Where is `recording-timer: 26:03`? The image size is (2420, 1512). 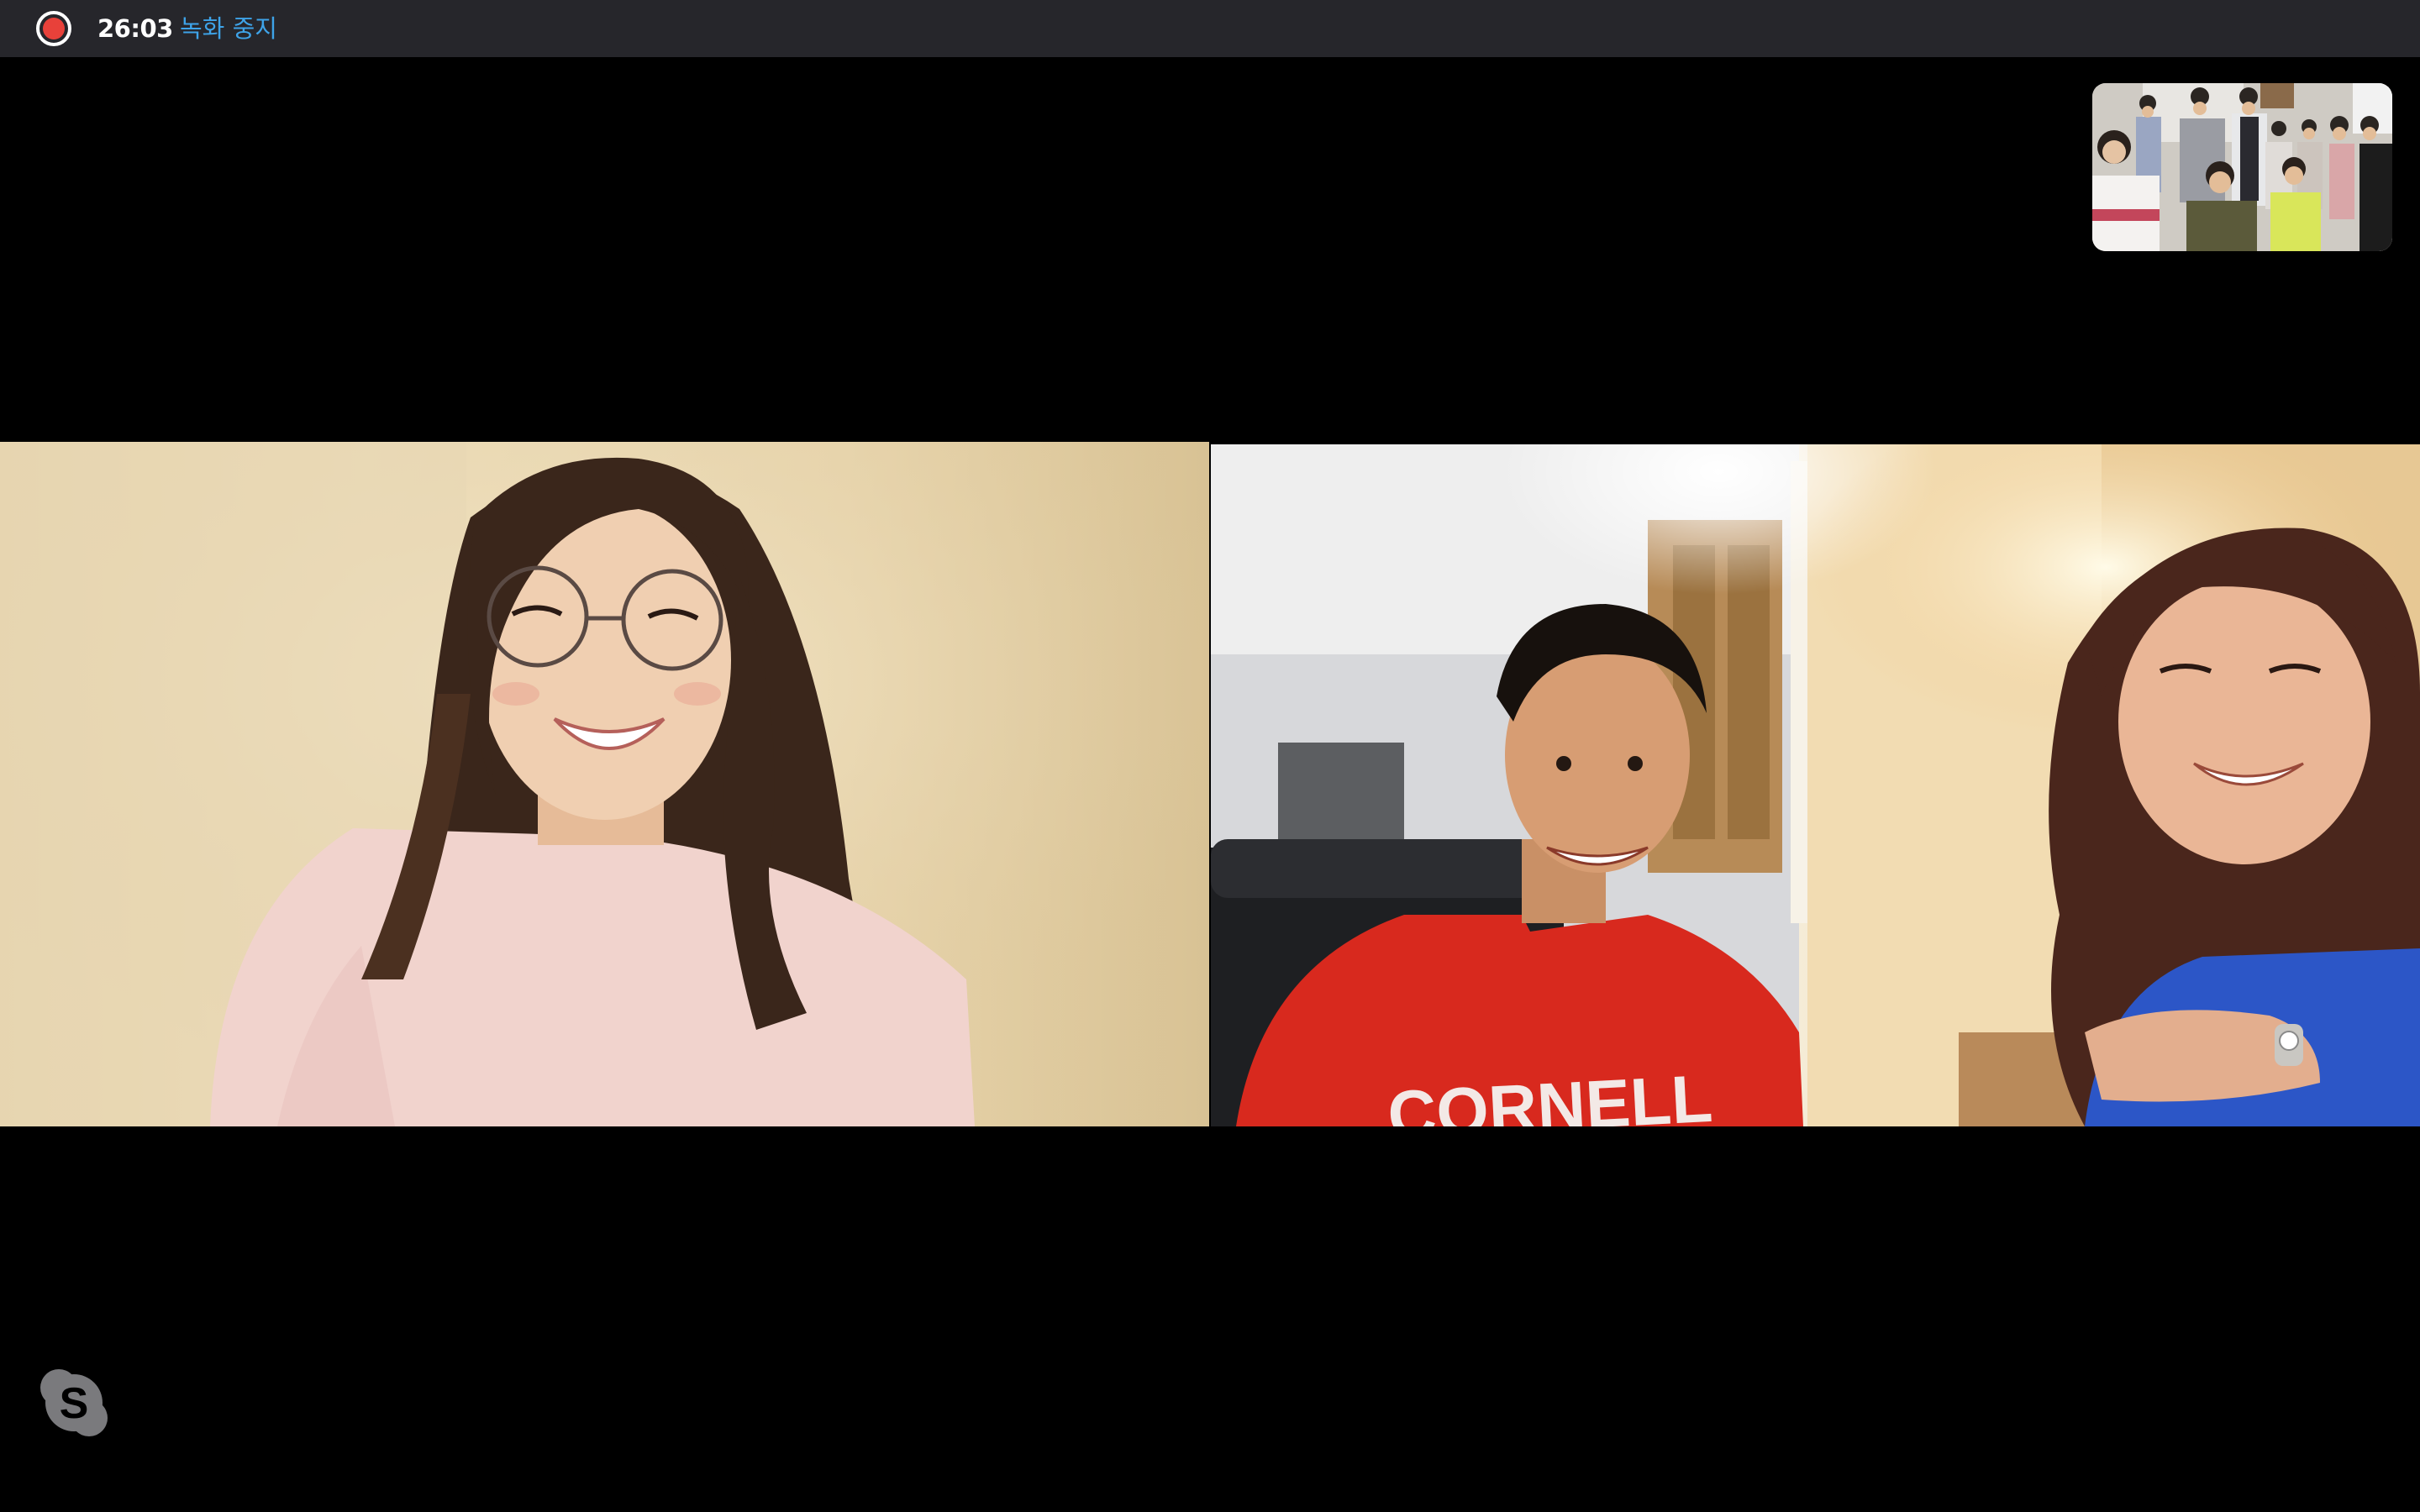 recording-timer: 26:03 is located at coordinates (135, 28).